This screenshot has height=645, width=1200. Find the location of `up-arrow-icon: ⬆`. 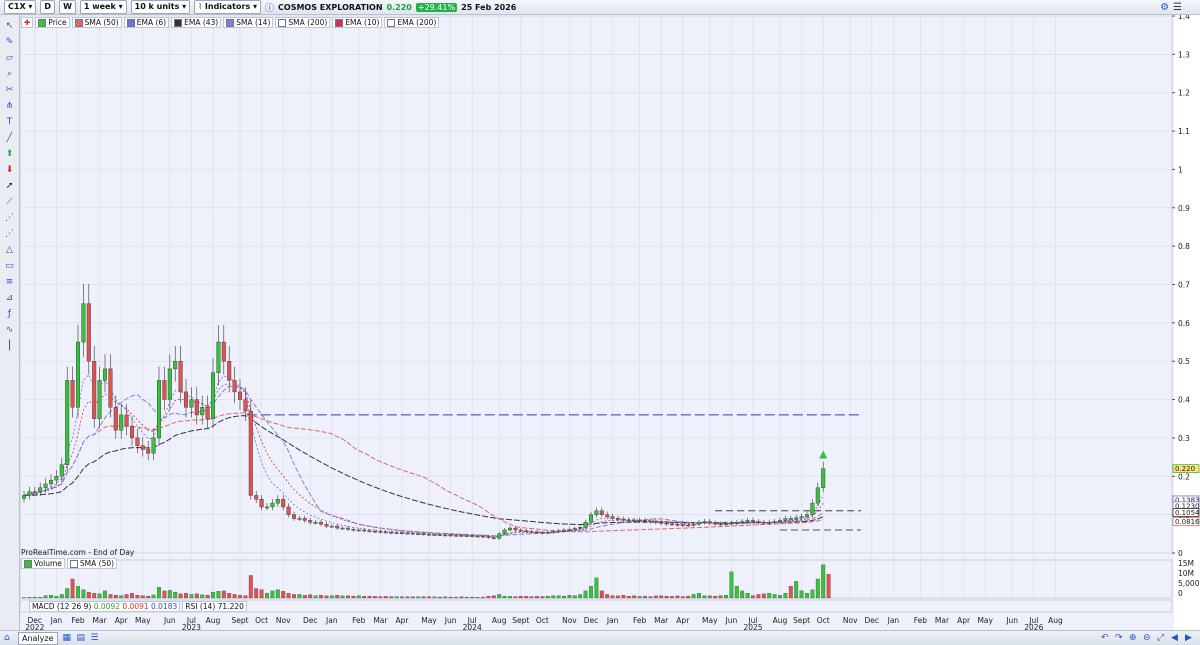

up-arrow-icon: ⬆ is located at coordinates (9, 154).